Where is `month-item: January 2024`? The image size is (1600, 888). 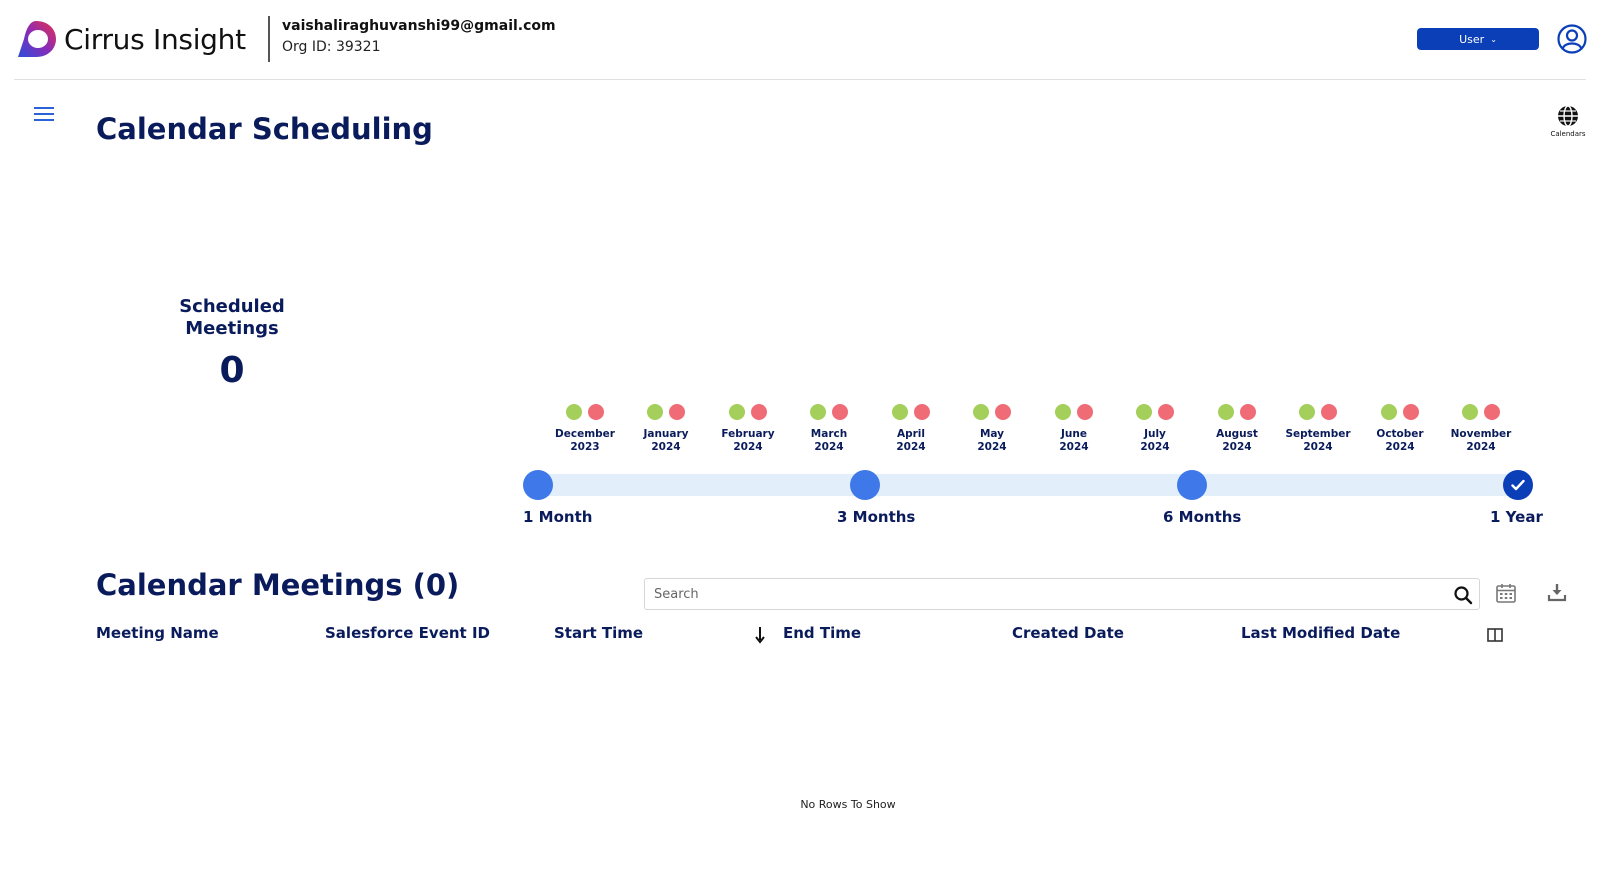
month-item: January 2024 is located at coordinates (666, 429).